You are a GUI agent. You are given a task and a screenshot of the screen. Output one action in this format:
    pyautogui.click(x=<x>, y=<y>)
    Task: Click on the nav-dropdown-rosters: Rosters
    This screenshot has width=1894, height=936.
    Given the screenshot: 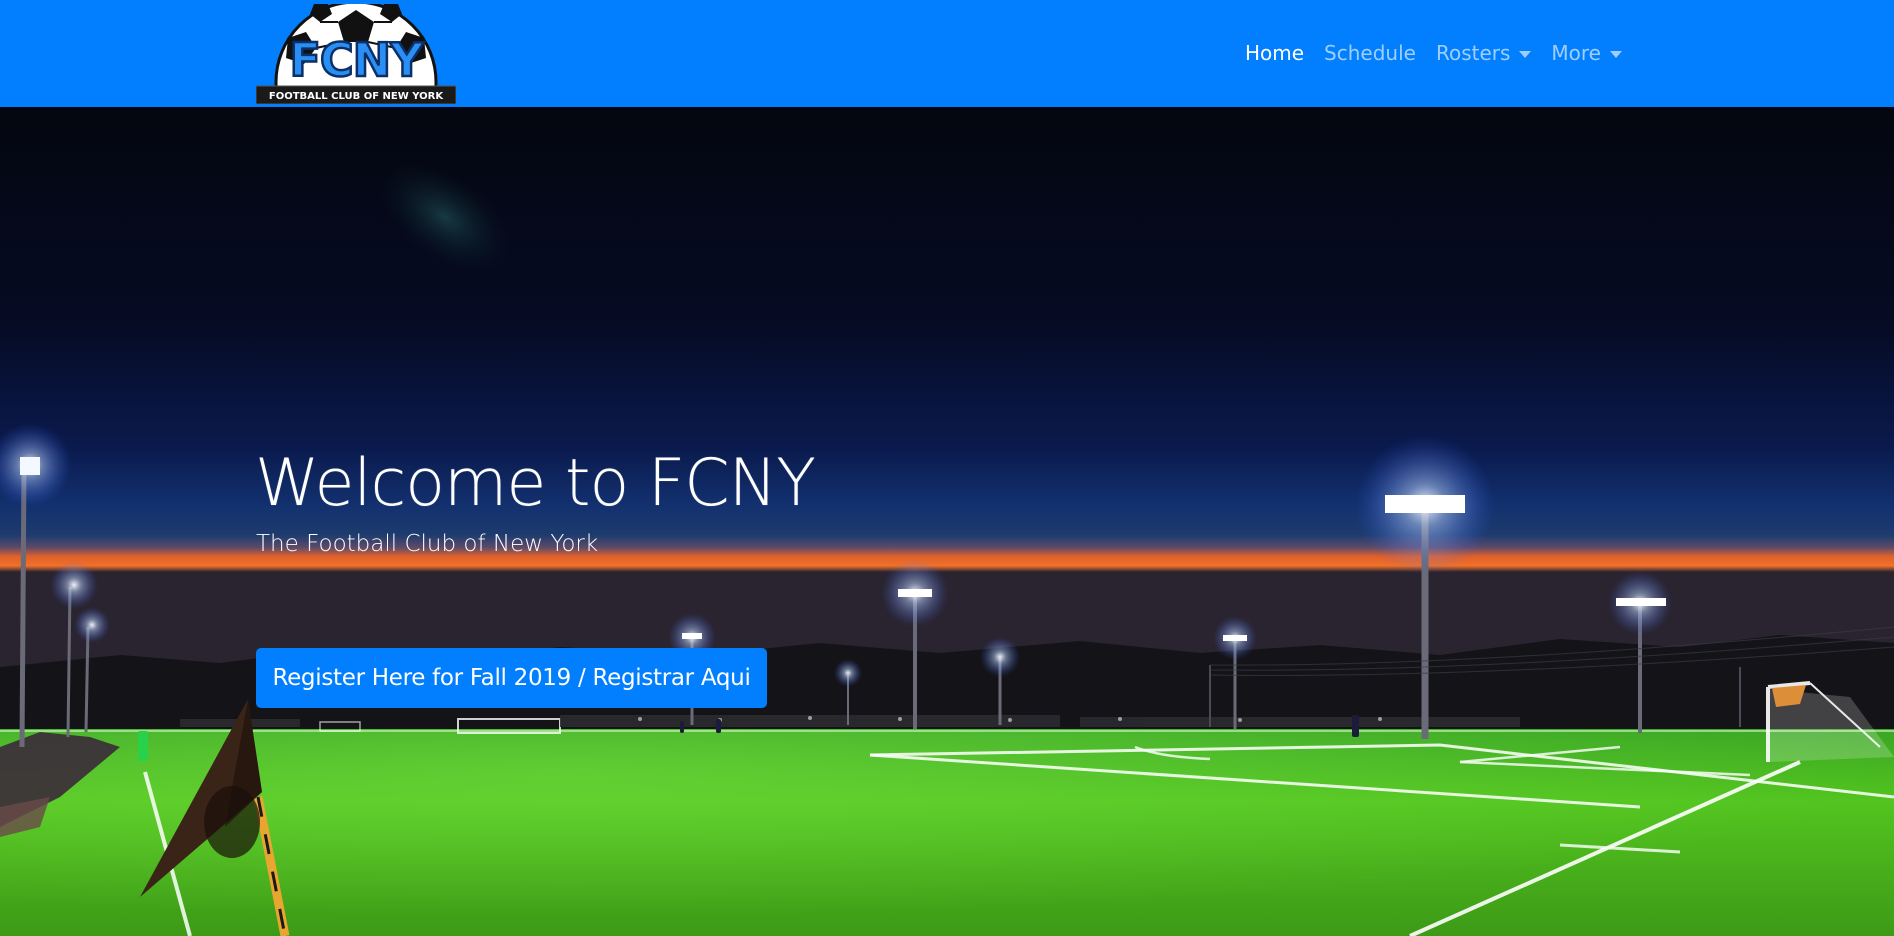 What is the action you would take?
    pyautogui.click(x=1483, y=53)
    